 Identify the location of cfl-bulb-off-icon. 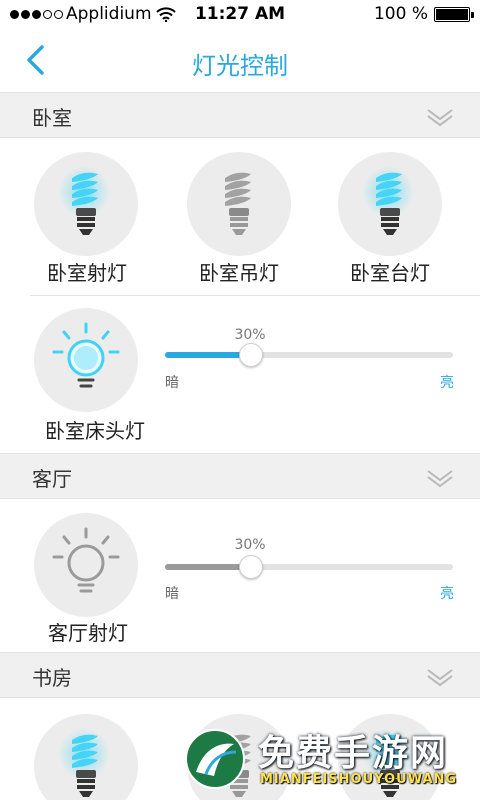
(238, 203).